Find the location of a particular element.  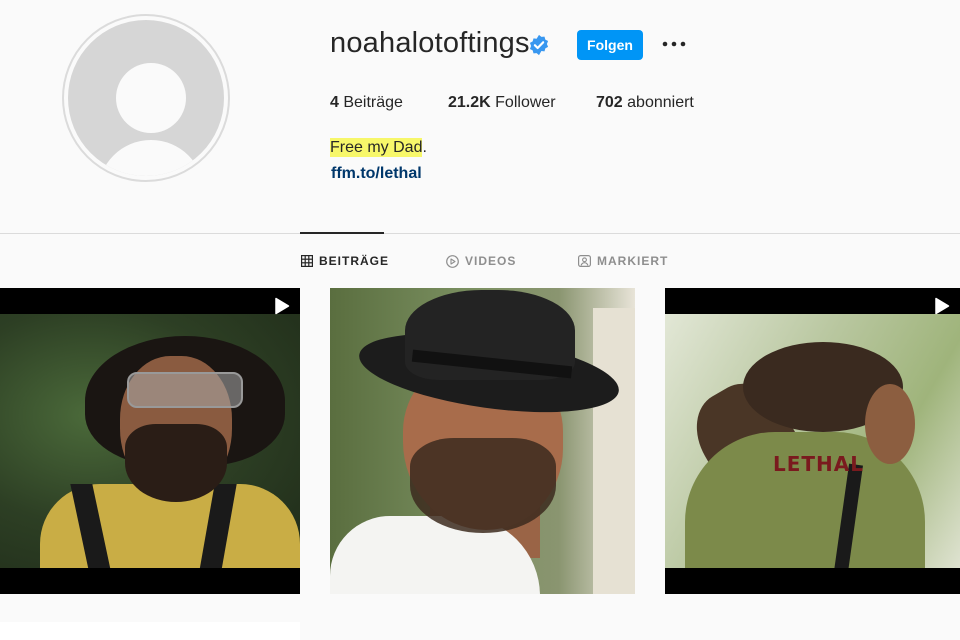

follow-button: Folgen is located at coordinates (610, 45).